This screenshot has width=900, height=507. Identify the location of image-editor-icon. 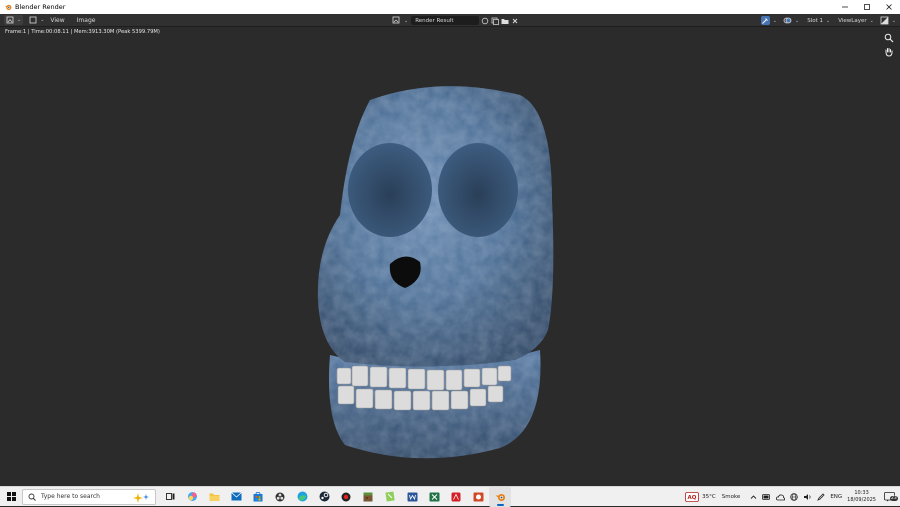
(10, 20).